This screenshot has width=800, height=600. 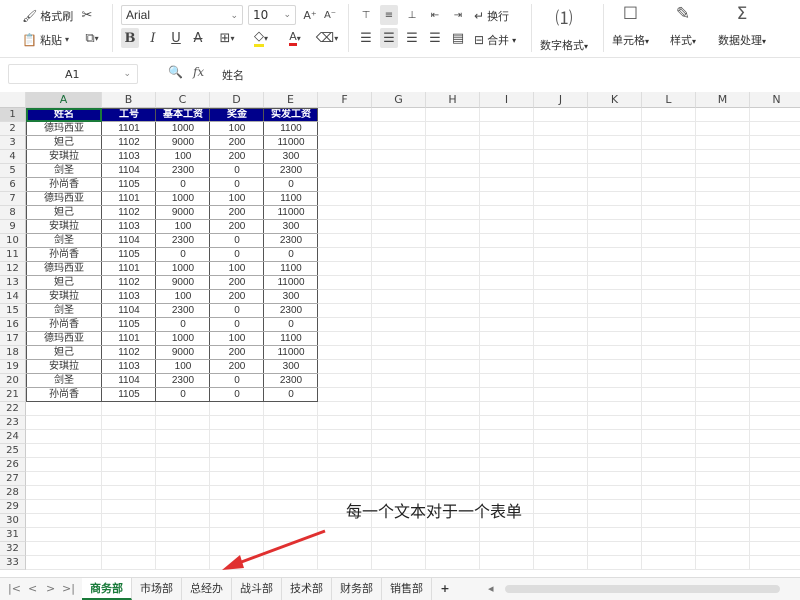 What do you see at coordinates (642, 589) in the screenshot?
I see `horizontal-scrollbar` at bounding box center [642, 589].